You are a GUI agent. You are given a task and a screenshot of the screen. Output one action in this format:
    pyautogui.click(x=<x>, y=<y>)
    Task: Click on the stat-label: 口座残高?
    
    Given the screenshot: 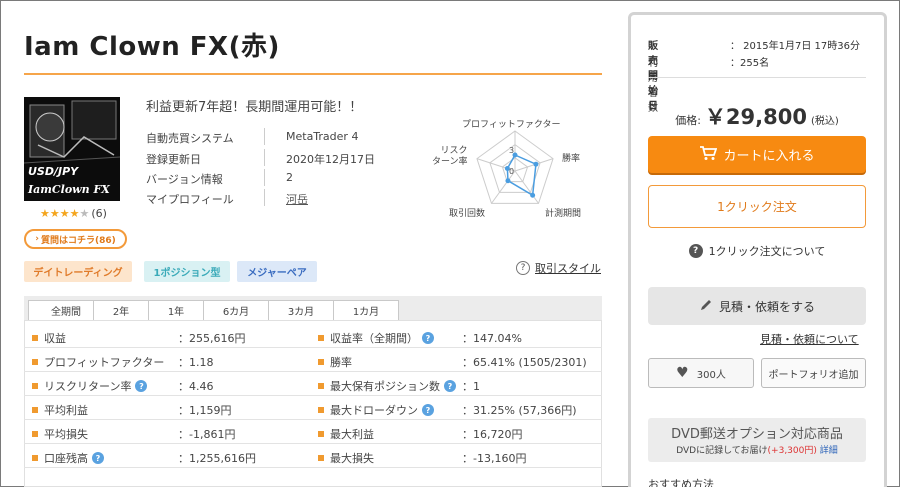 What is the action you would take?
    pyautogui.click(x=68, y=458)
    